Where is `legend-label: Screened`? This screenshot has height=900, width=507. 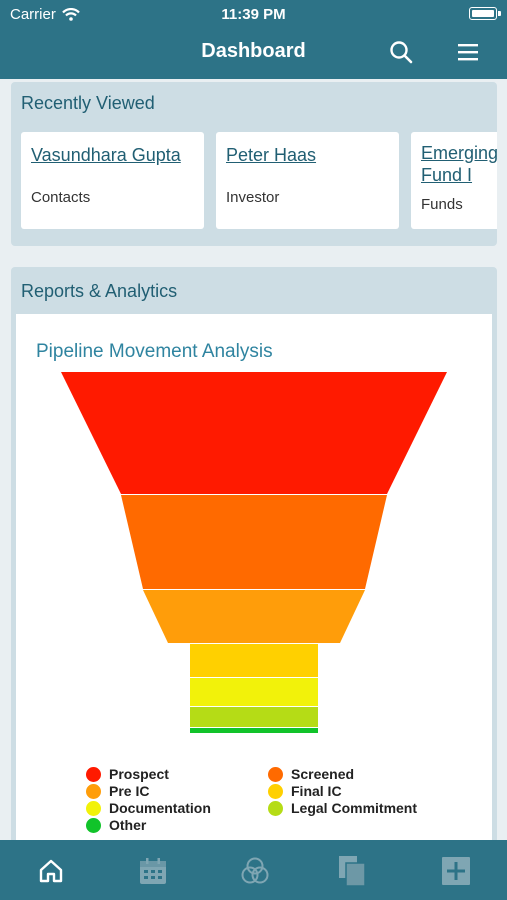 legend-label: Screened is located at coordinates (323, 774).